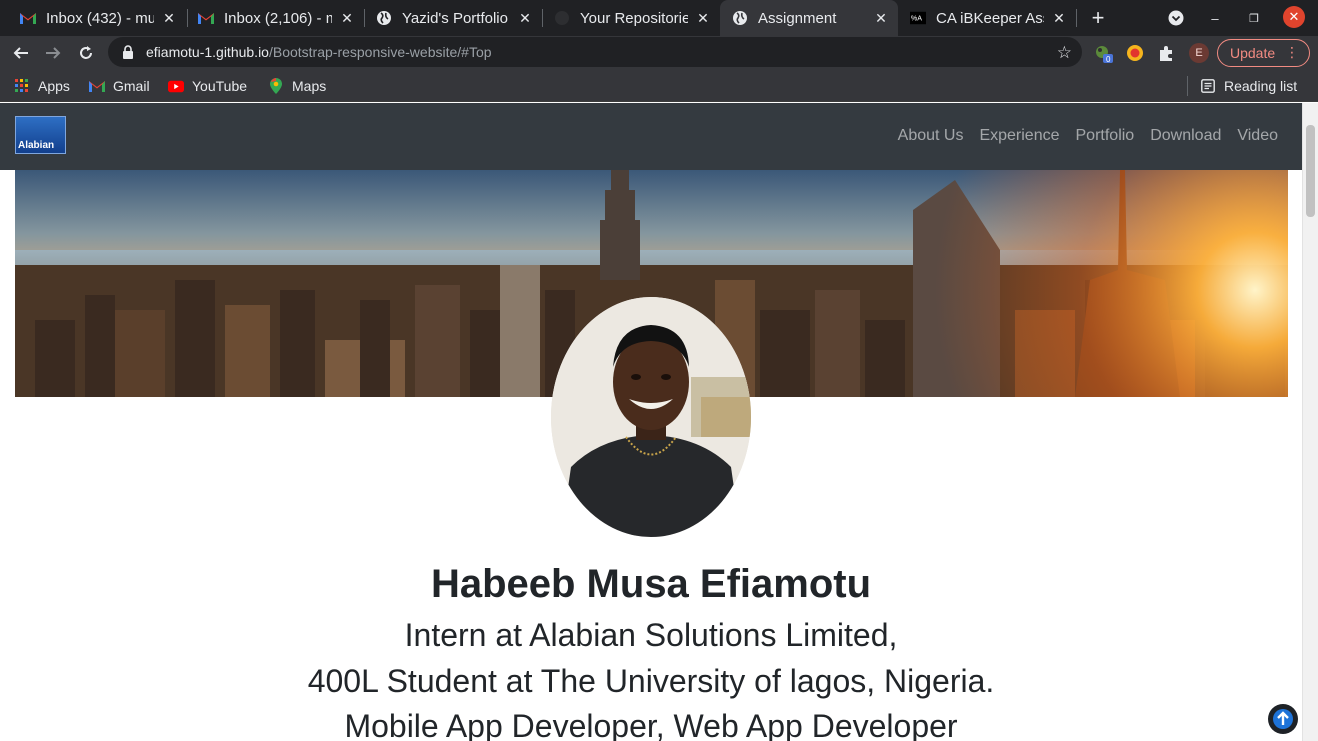  I want to click on back-button, so click(21, 53).